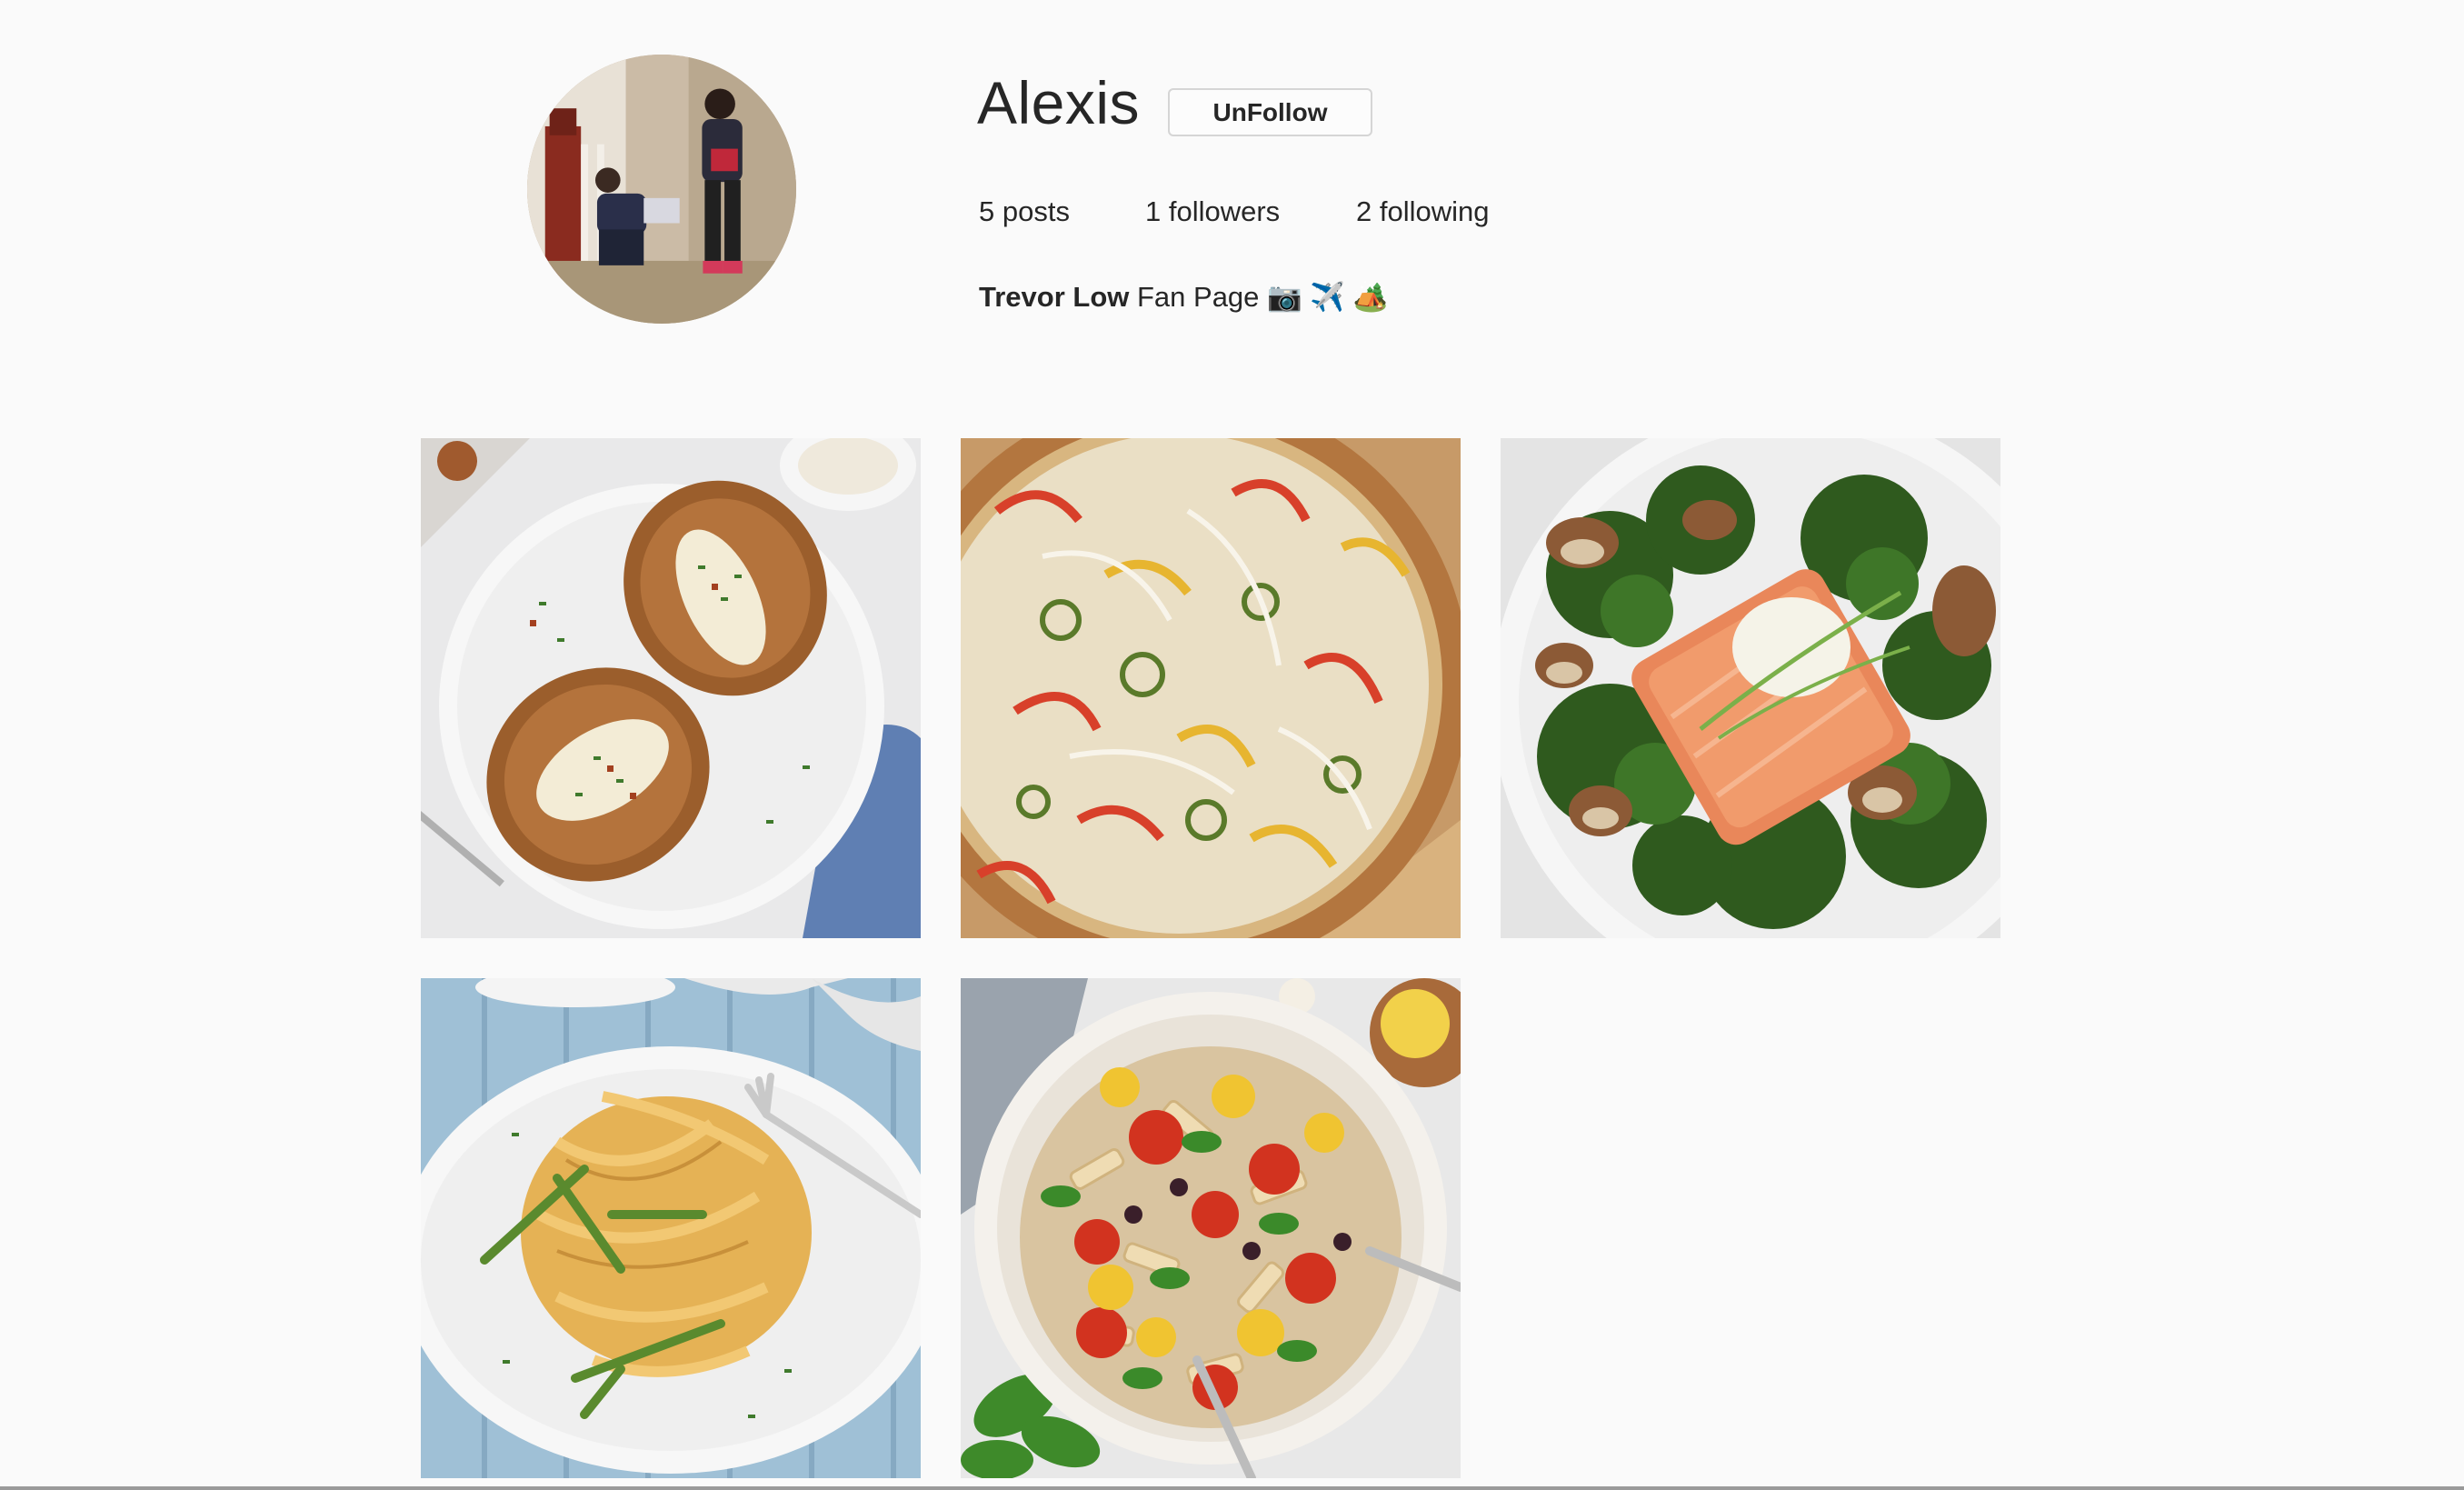 This screenshot has width=2464, height=1490. I want to click on posts-count: 5 posts, so click(1062, 211).